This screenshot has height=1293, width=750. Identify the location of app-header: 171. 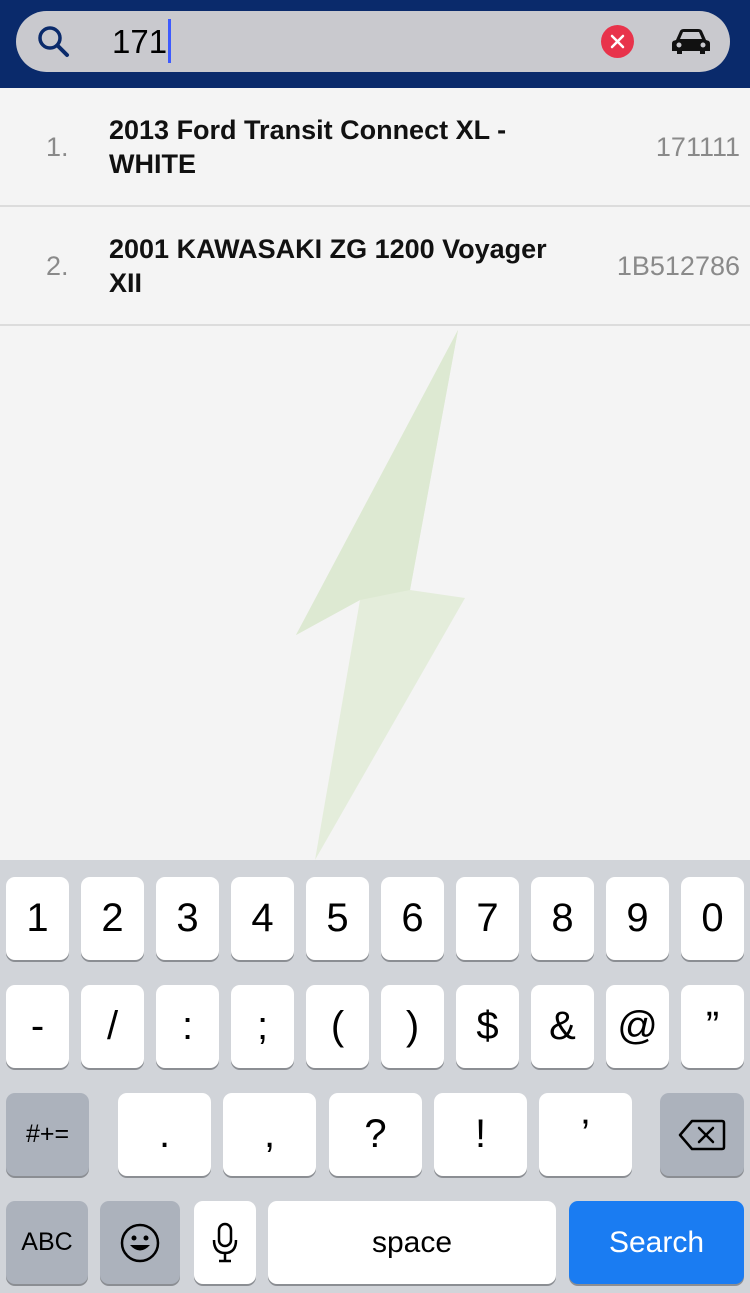
(375, 44).